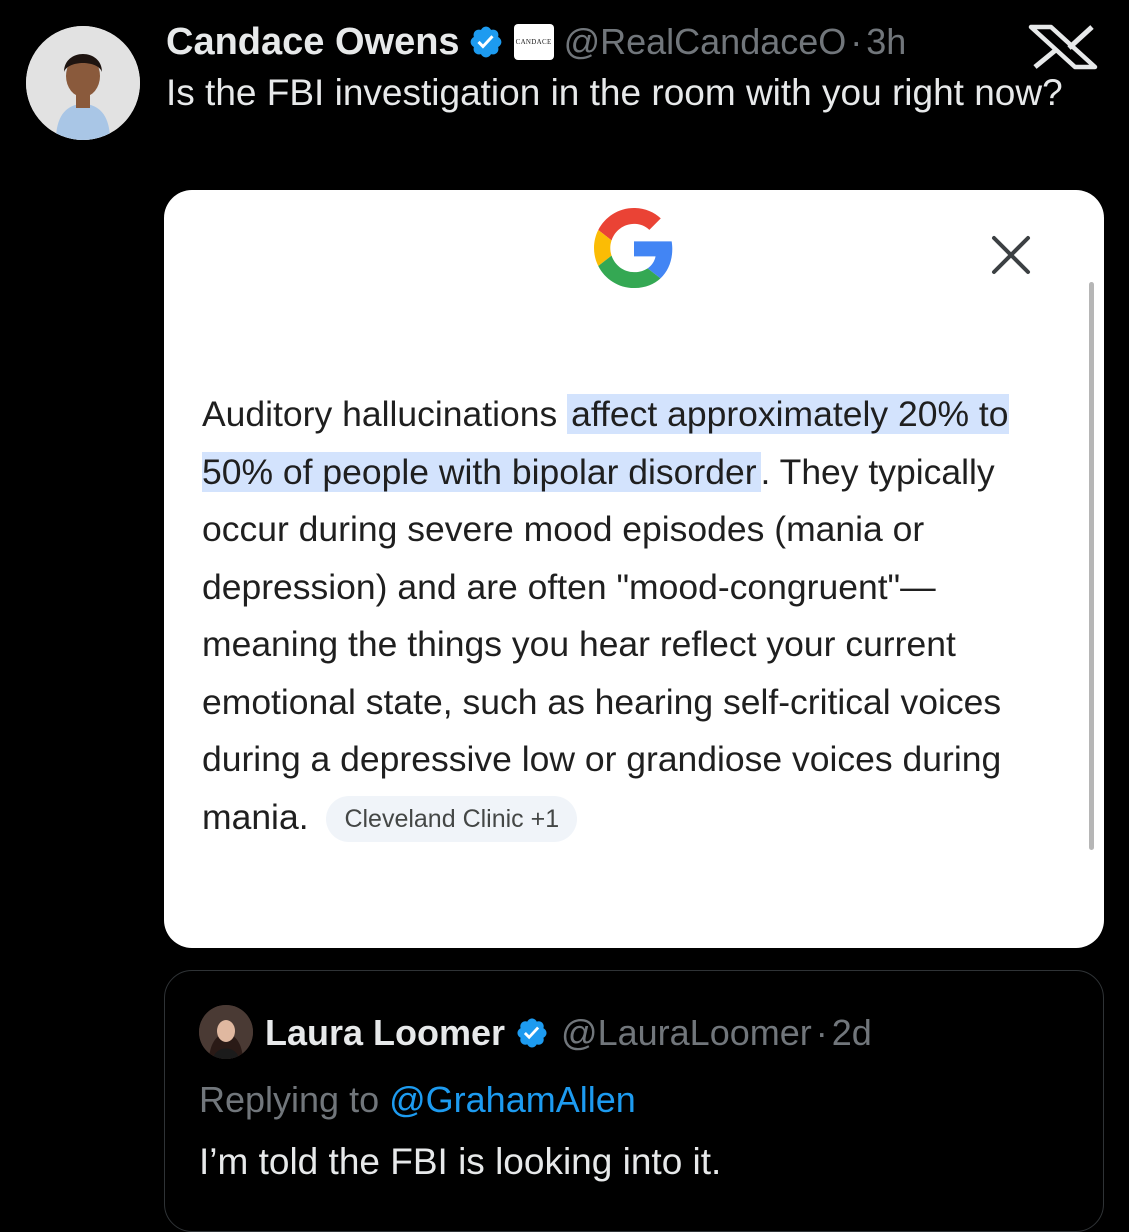 The image size is (1129, 1232). I want to click on quoted-header: Laura Loomer @LauraLoomer · 2d, so click(568, 1033).